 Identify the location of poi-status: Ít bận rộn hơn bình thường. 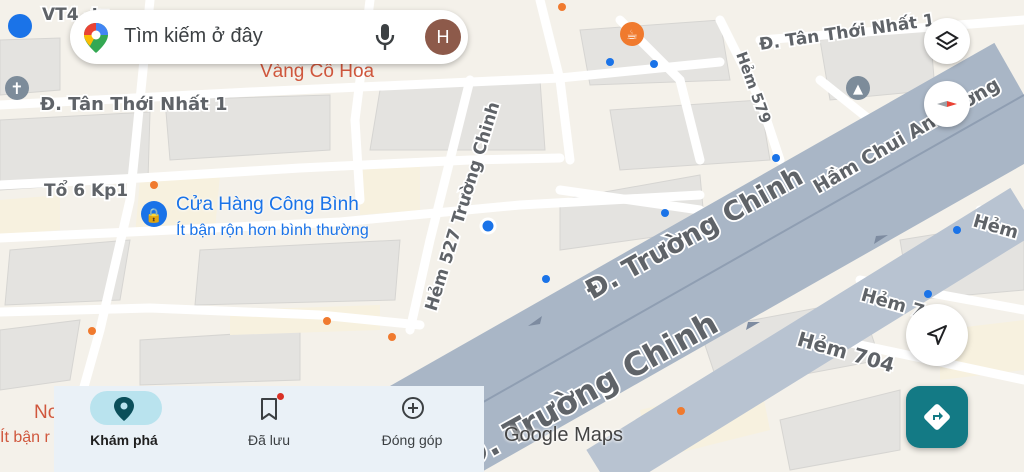
(272, 230).